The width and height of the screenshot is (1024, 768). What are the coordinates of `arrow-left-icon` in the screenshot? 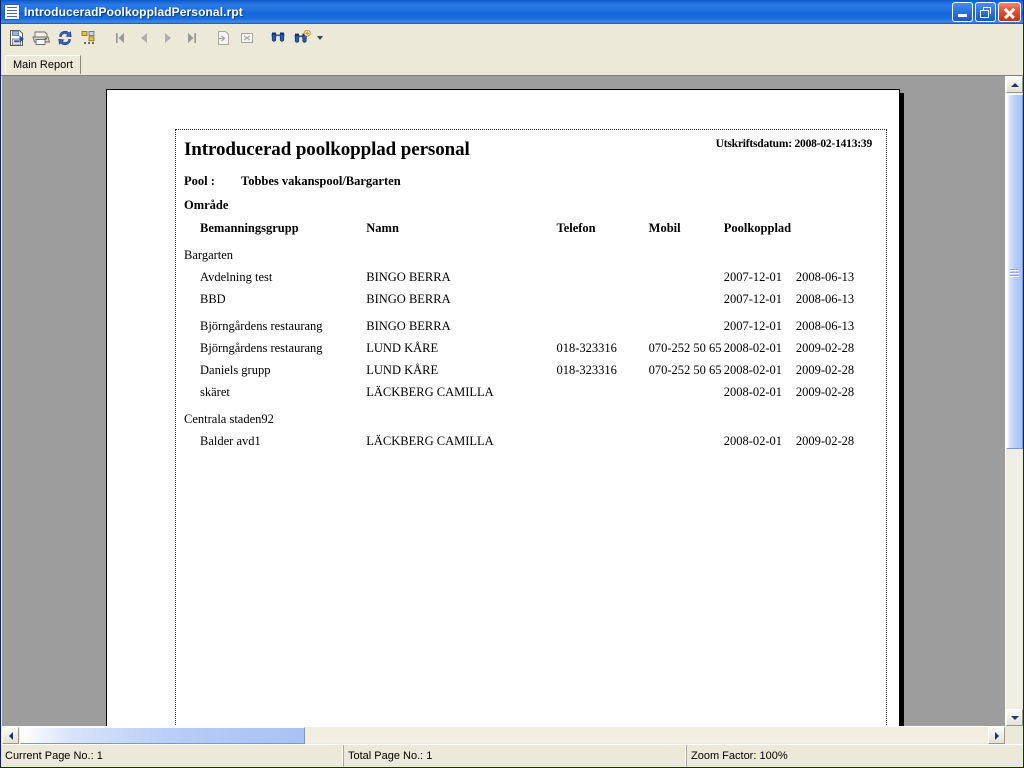 It's located at (10, 735).